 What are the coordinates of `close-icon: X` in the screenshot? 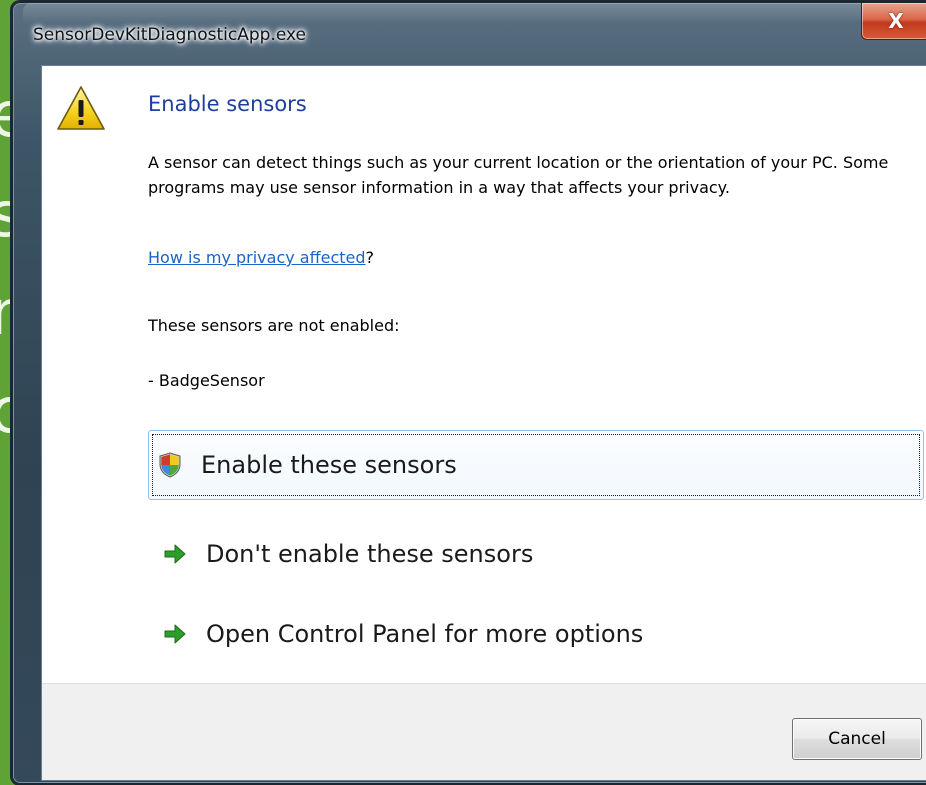 It's located at (896, 21).